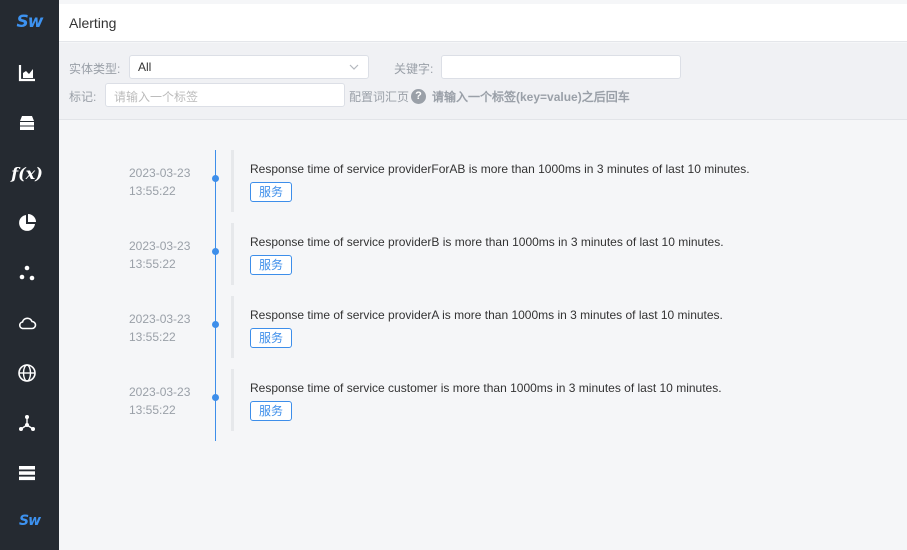 The height and width of the screenshot is (550, 907). What do you see at coordinates (27, 173) in the screenshot?
I see `function-icon: f(x)` at bounding box center [27, 173].